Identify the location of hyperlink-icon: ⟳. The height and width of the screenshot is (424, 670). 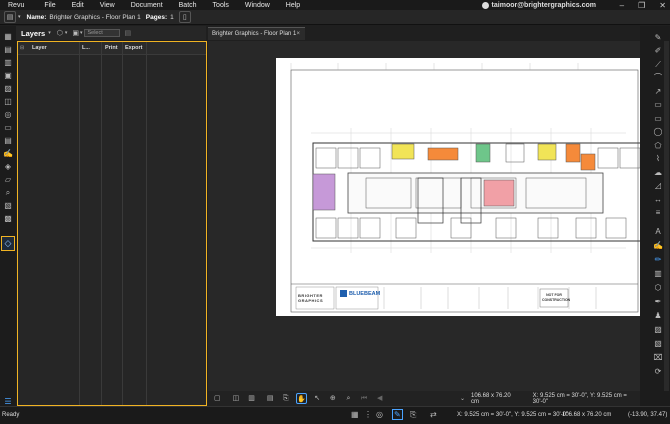
(658, 372).